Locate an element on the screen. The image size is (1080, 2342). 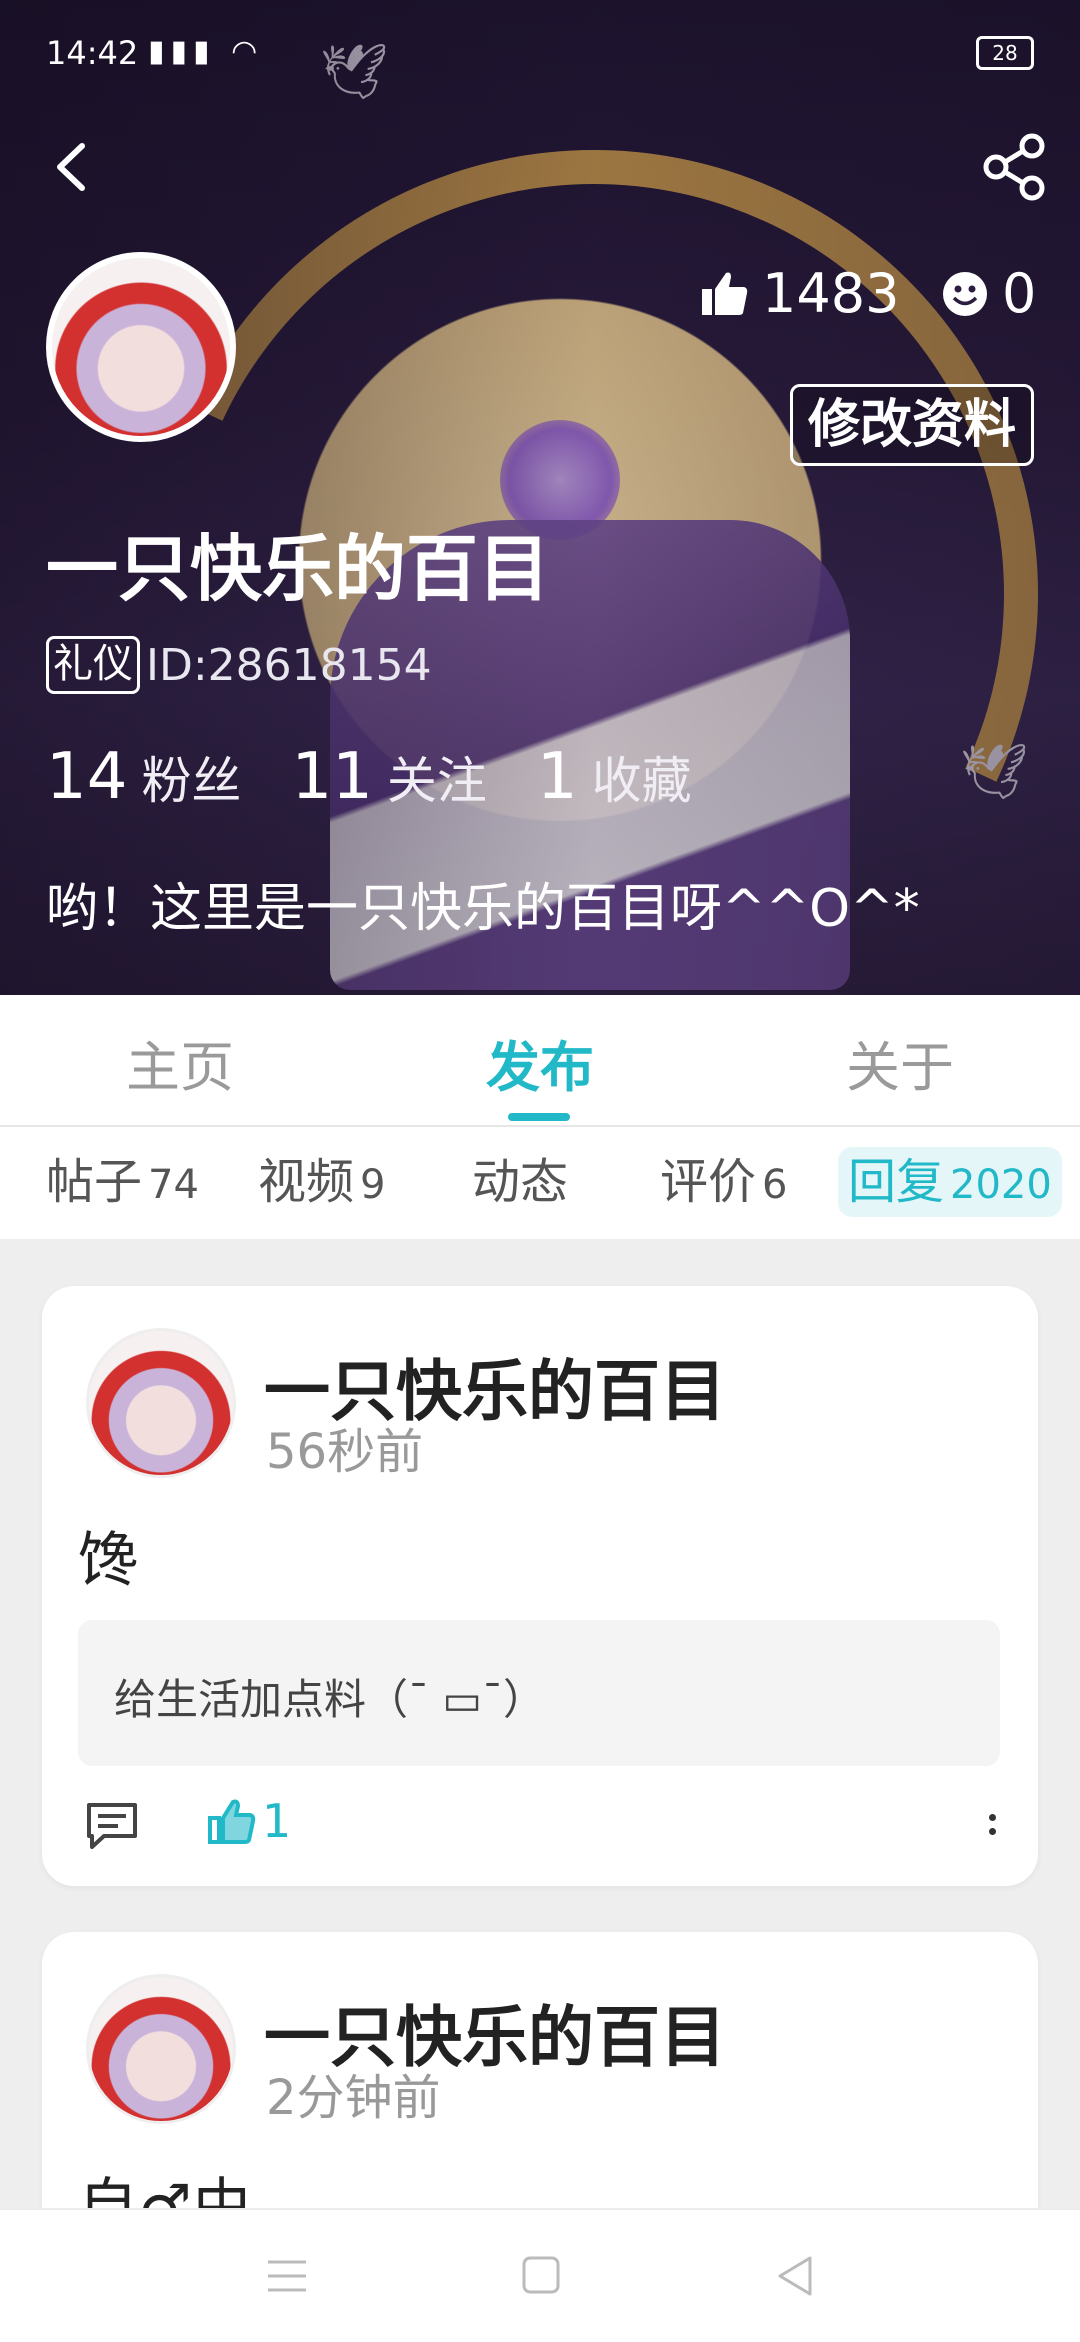
quoted-post-text: 给生活加点料（¯ ▭¯） is located at coordinates (330, 1699).